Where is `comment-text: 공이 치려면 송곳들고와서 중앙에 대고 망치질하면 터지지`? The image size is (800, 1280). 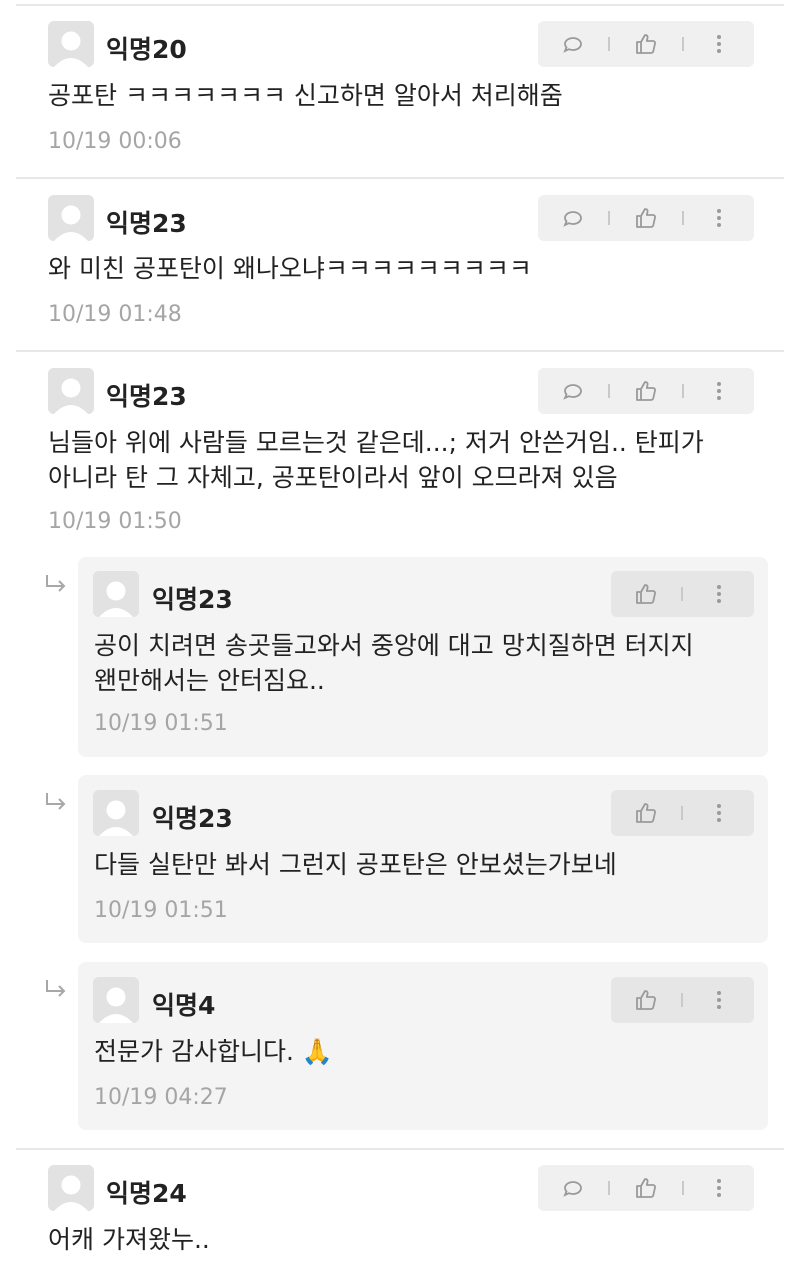
comment-text: 공이 치려면 송곳들고와서 중앙에 대고 망치질하면 터지지 is located at coordinates (394, 645).